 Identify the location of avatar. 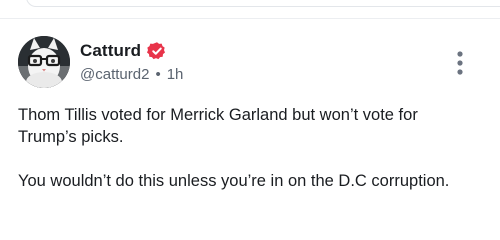
(44, 62).